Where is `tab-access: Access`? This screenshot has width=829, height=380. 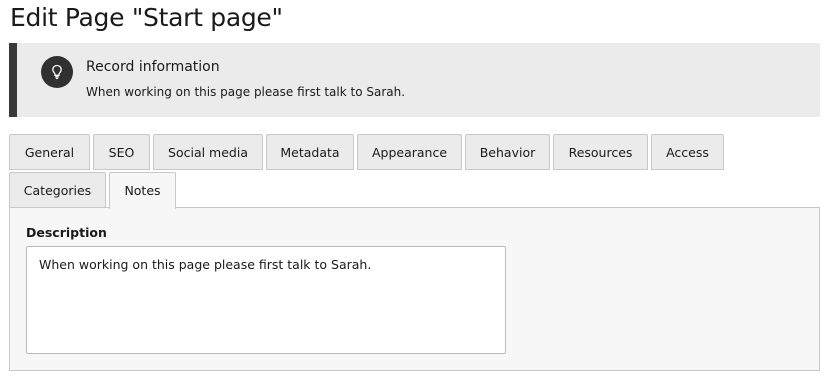 tab-access: Access is located at coordinates (687, 152).